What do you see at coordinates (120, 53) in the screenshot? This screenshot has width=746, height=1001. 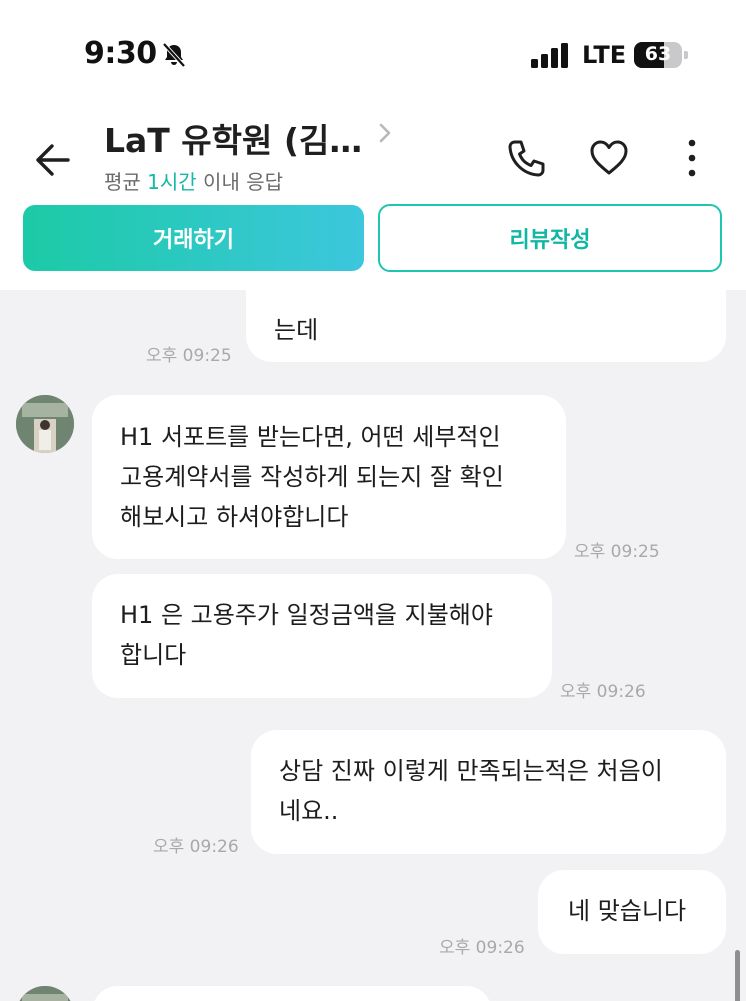 I see `status-time: 9:30` at bounding box center [120, 53].